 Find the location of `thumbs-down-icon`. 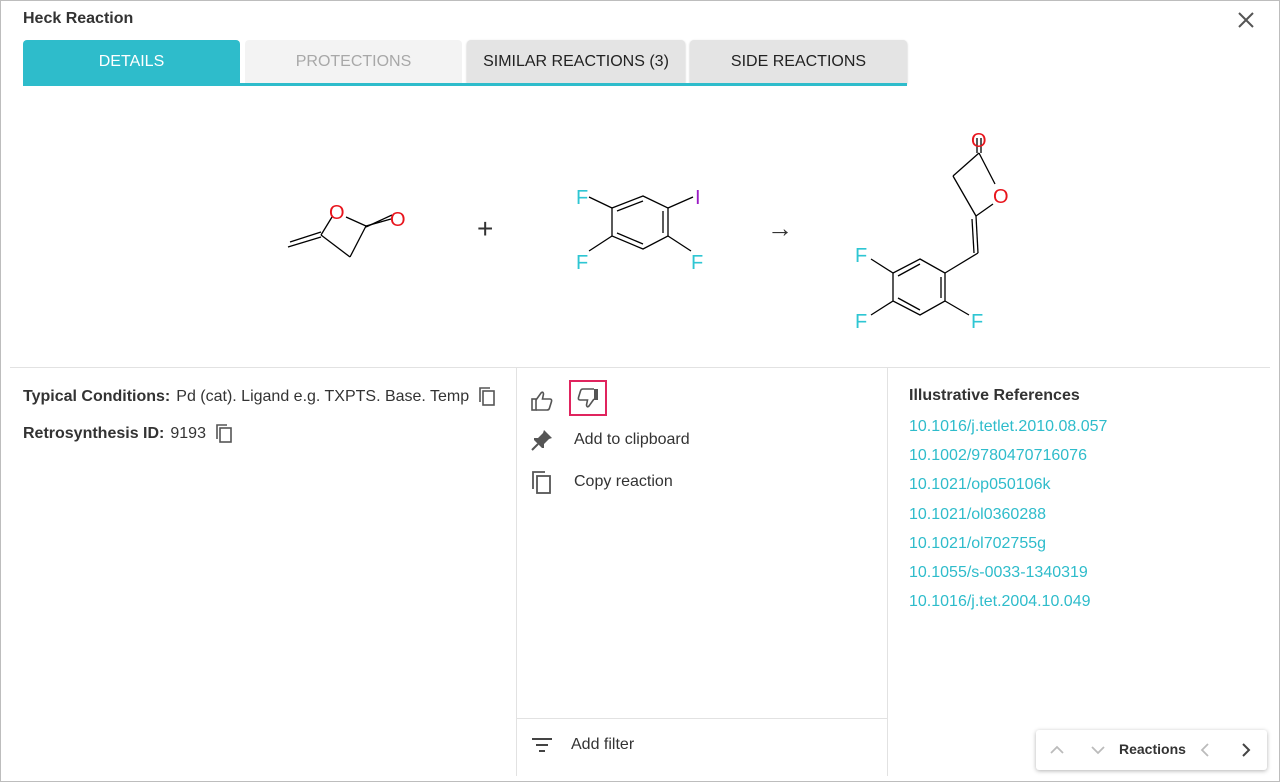

thumbs-down-icon is located at coordinates (587, 398).